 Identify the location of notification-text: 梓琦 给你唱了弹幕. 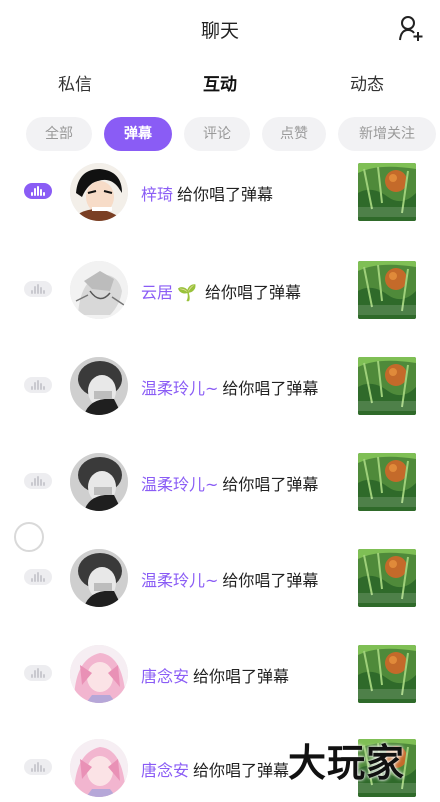
(207, 193).